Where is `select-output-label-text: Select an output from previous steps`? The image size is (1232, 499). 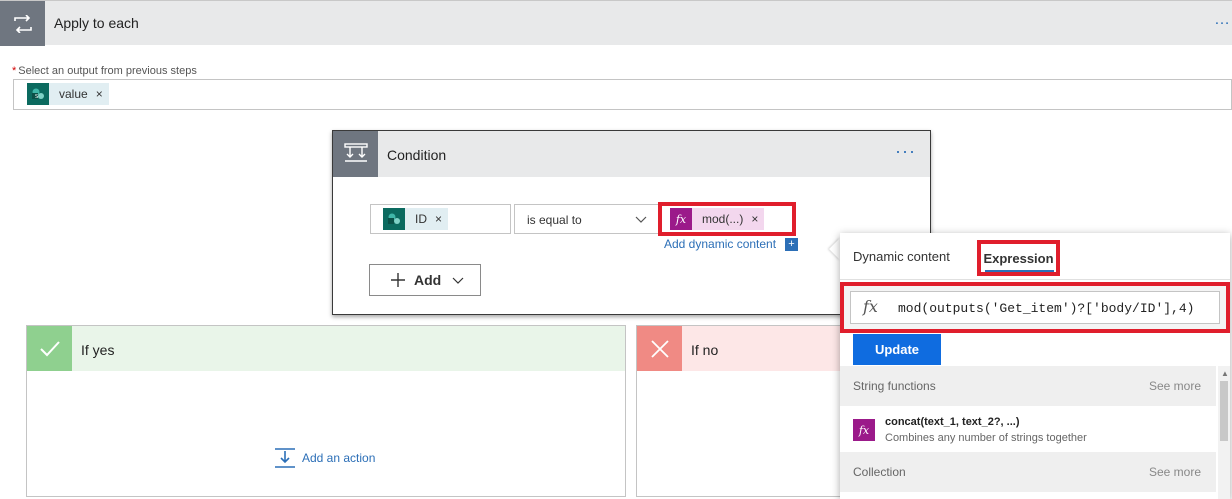
select-output-label-text: Select an output from previous steps is located at coordinates (107, 71).